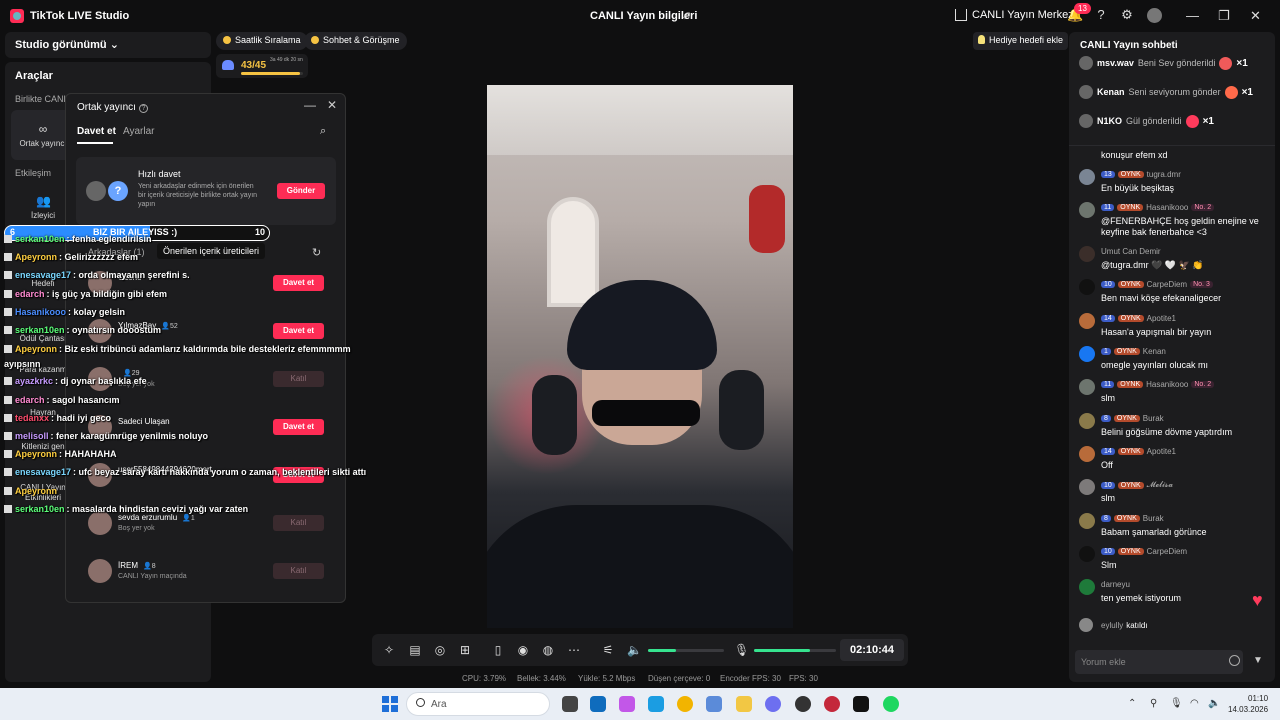 This screenshot has width=1280, height=720. Describe the element at coordinates (1154, 351) in the screenshot. I see `chat-username: Kenan` at that location.